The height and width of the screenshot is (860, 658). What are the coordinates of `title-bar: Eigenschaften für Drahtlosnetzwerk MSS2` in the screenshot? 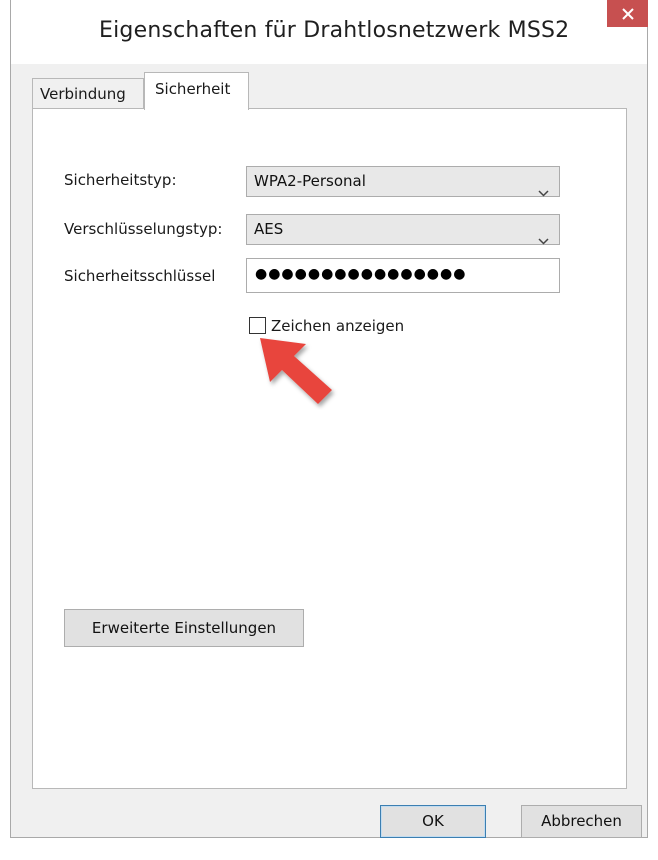 It's located at (329, 32).